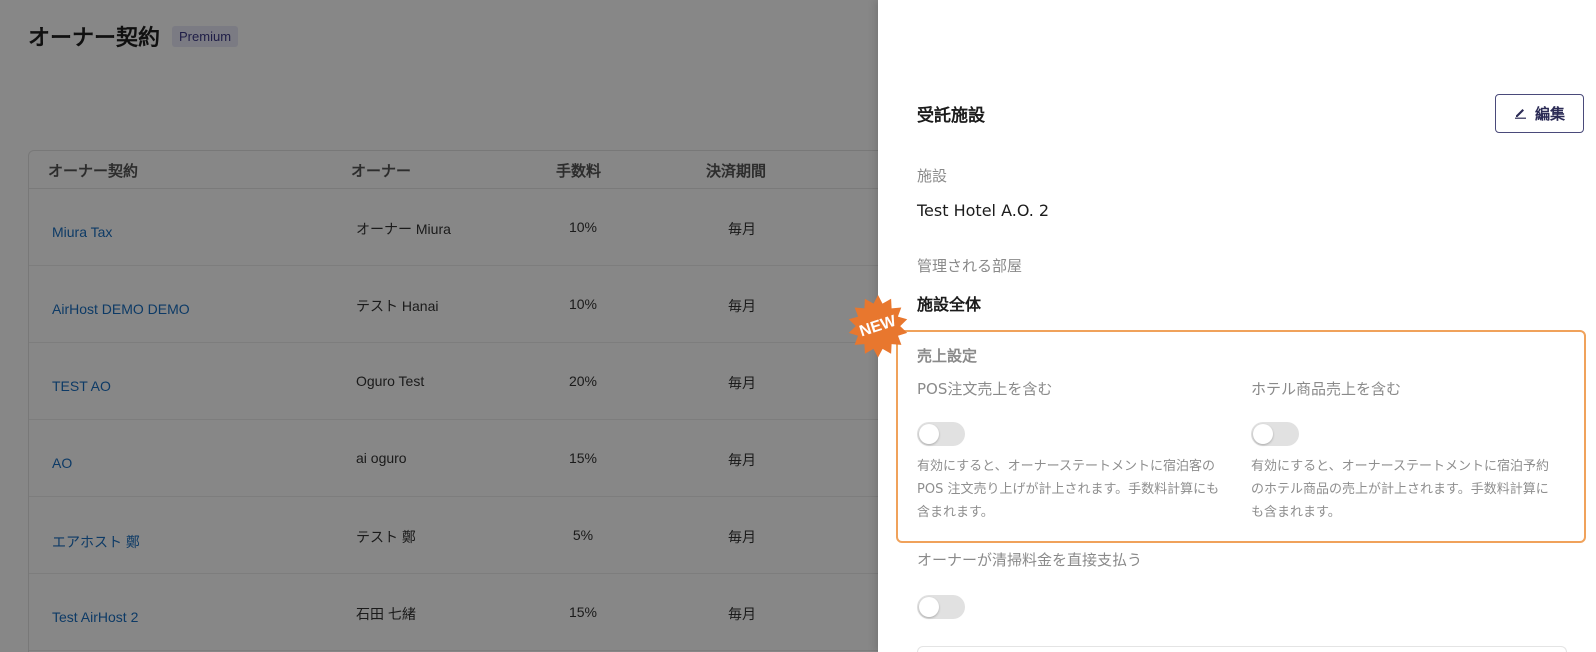  What do you see at coordinates (1066, 466) in the screenshot?
I see `description-line: 有効にすると、オーナーステートメントに宿泊客の` at bounding box center [1066, 466].